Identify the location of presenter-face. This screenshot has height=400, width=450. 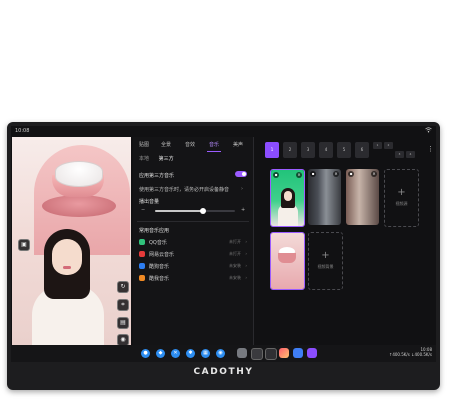
(67, 257).